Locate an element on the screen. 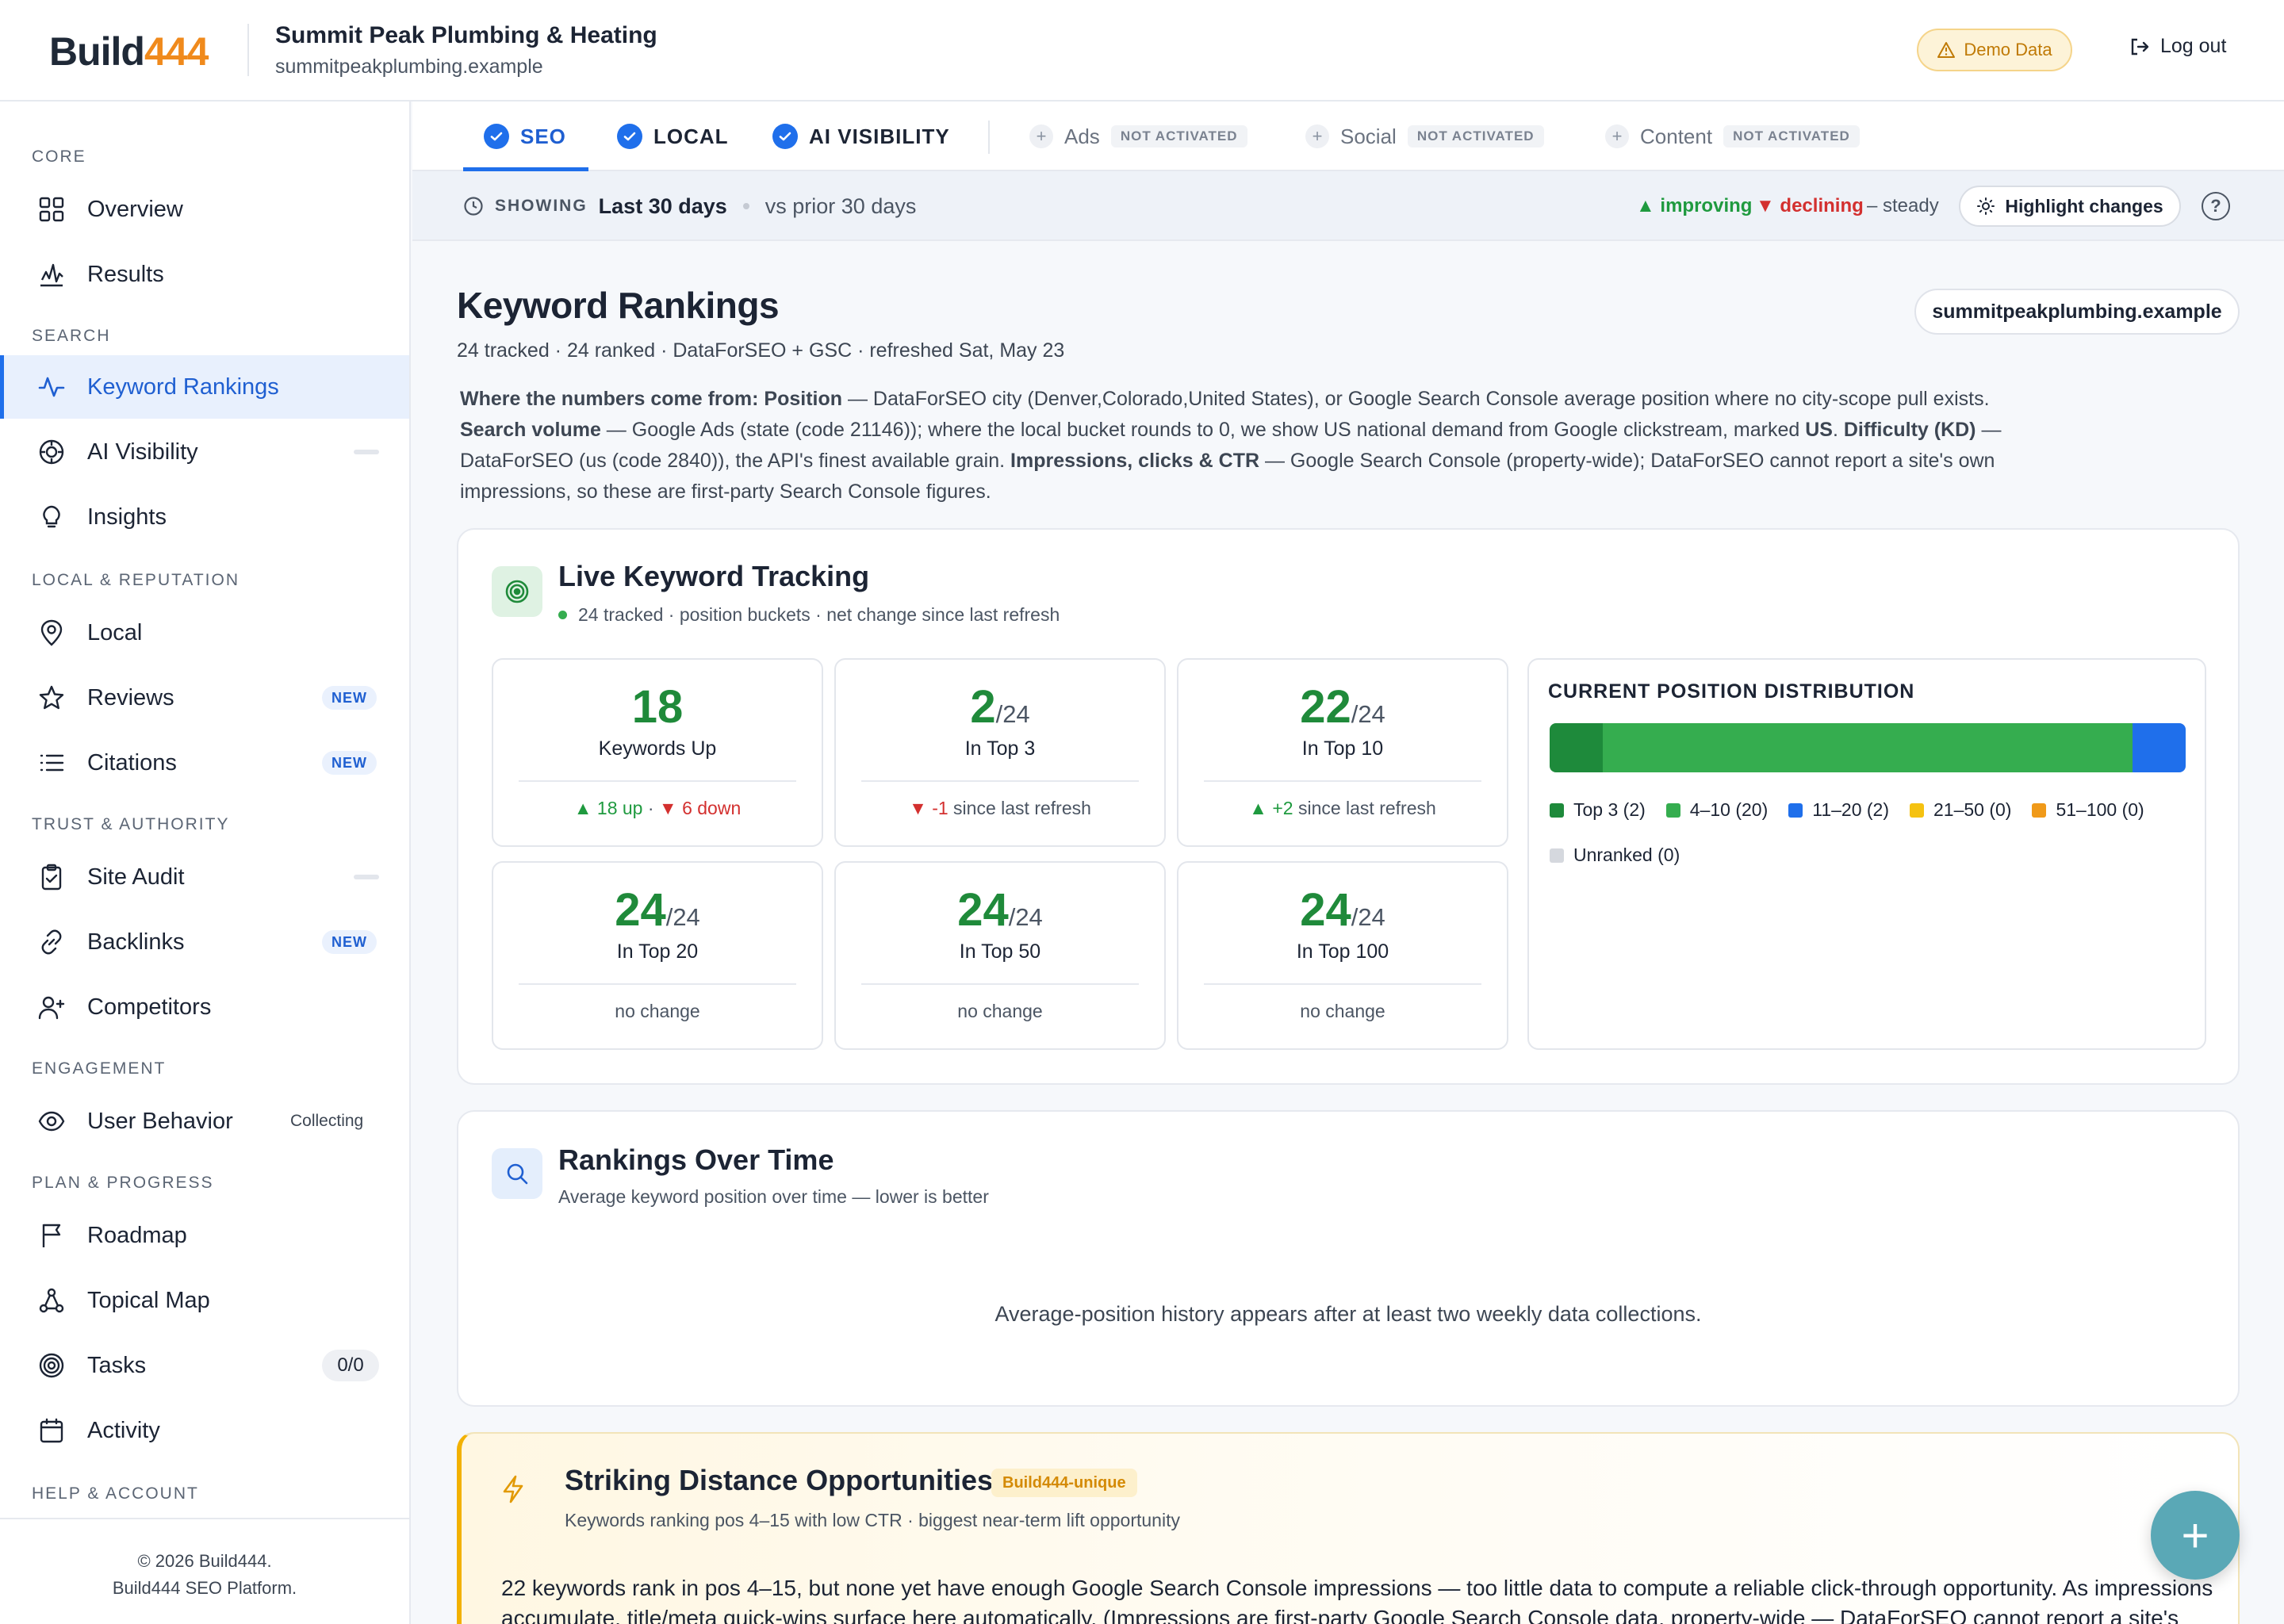  business-name: Summit Peak Plumbing & Heating is located at coordinates (466, 35).